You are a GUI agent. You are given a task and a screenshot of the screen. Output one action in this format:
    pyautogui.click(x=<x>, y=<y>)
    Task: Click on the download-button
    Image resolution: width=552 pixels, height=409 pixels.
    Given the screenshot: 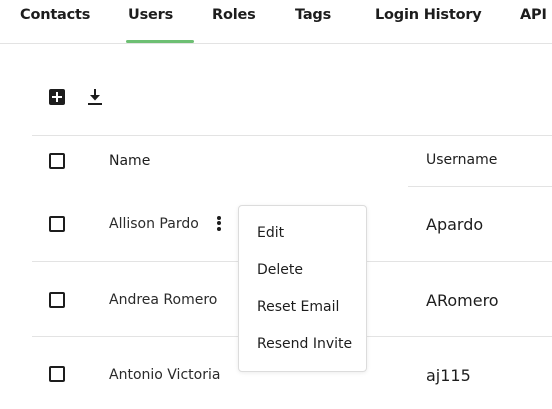 What is the action you would take?
    pyautogui.click(x=95, y=97)
    